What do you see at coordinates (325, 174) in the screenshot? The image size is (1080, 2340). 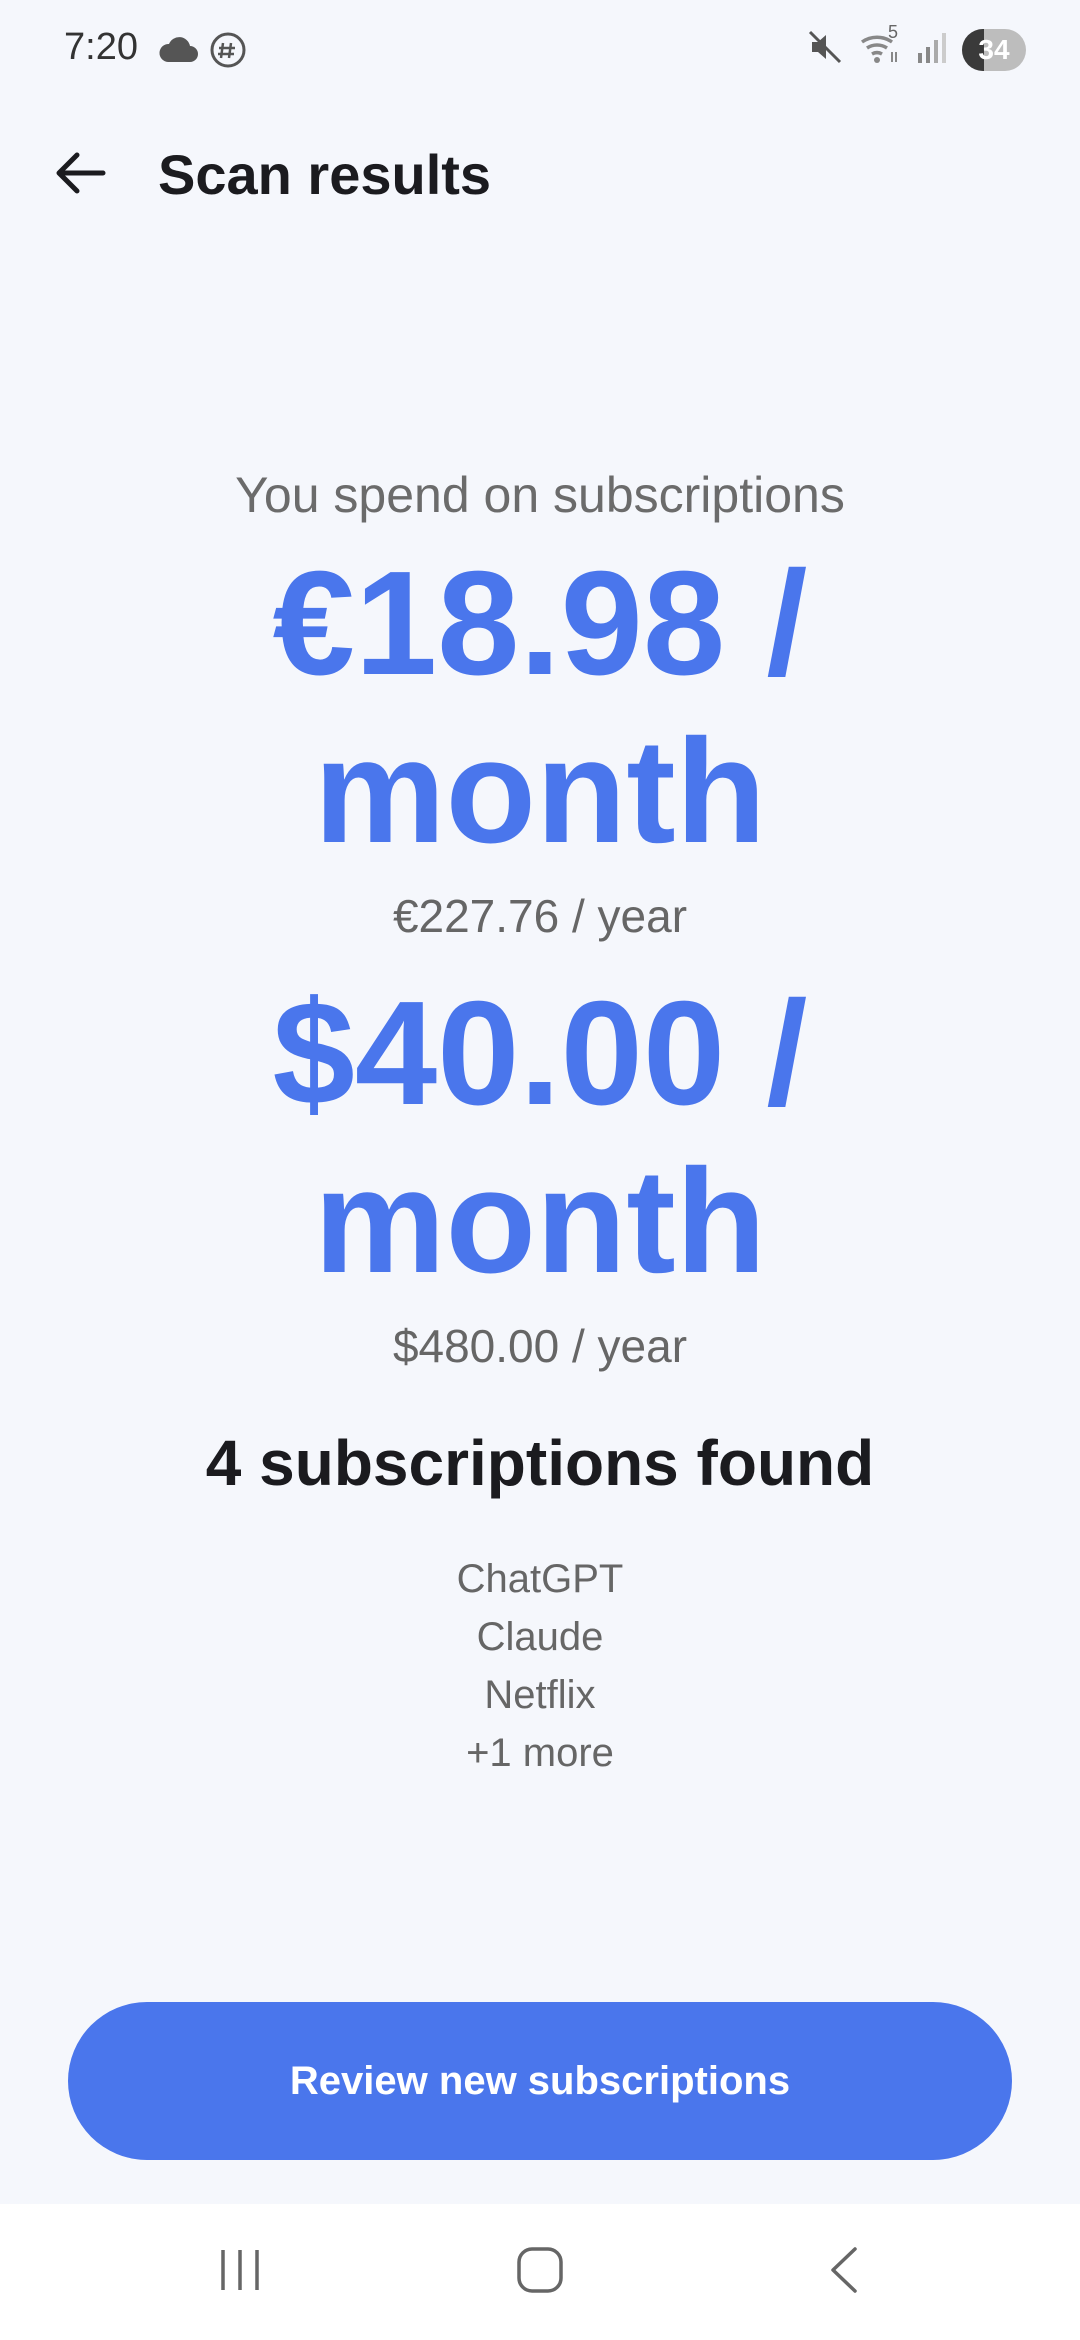 I see `page-title: Scan results` at bounding box center [325, 174].